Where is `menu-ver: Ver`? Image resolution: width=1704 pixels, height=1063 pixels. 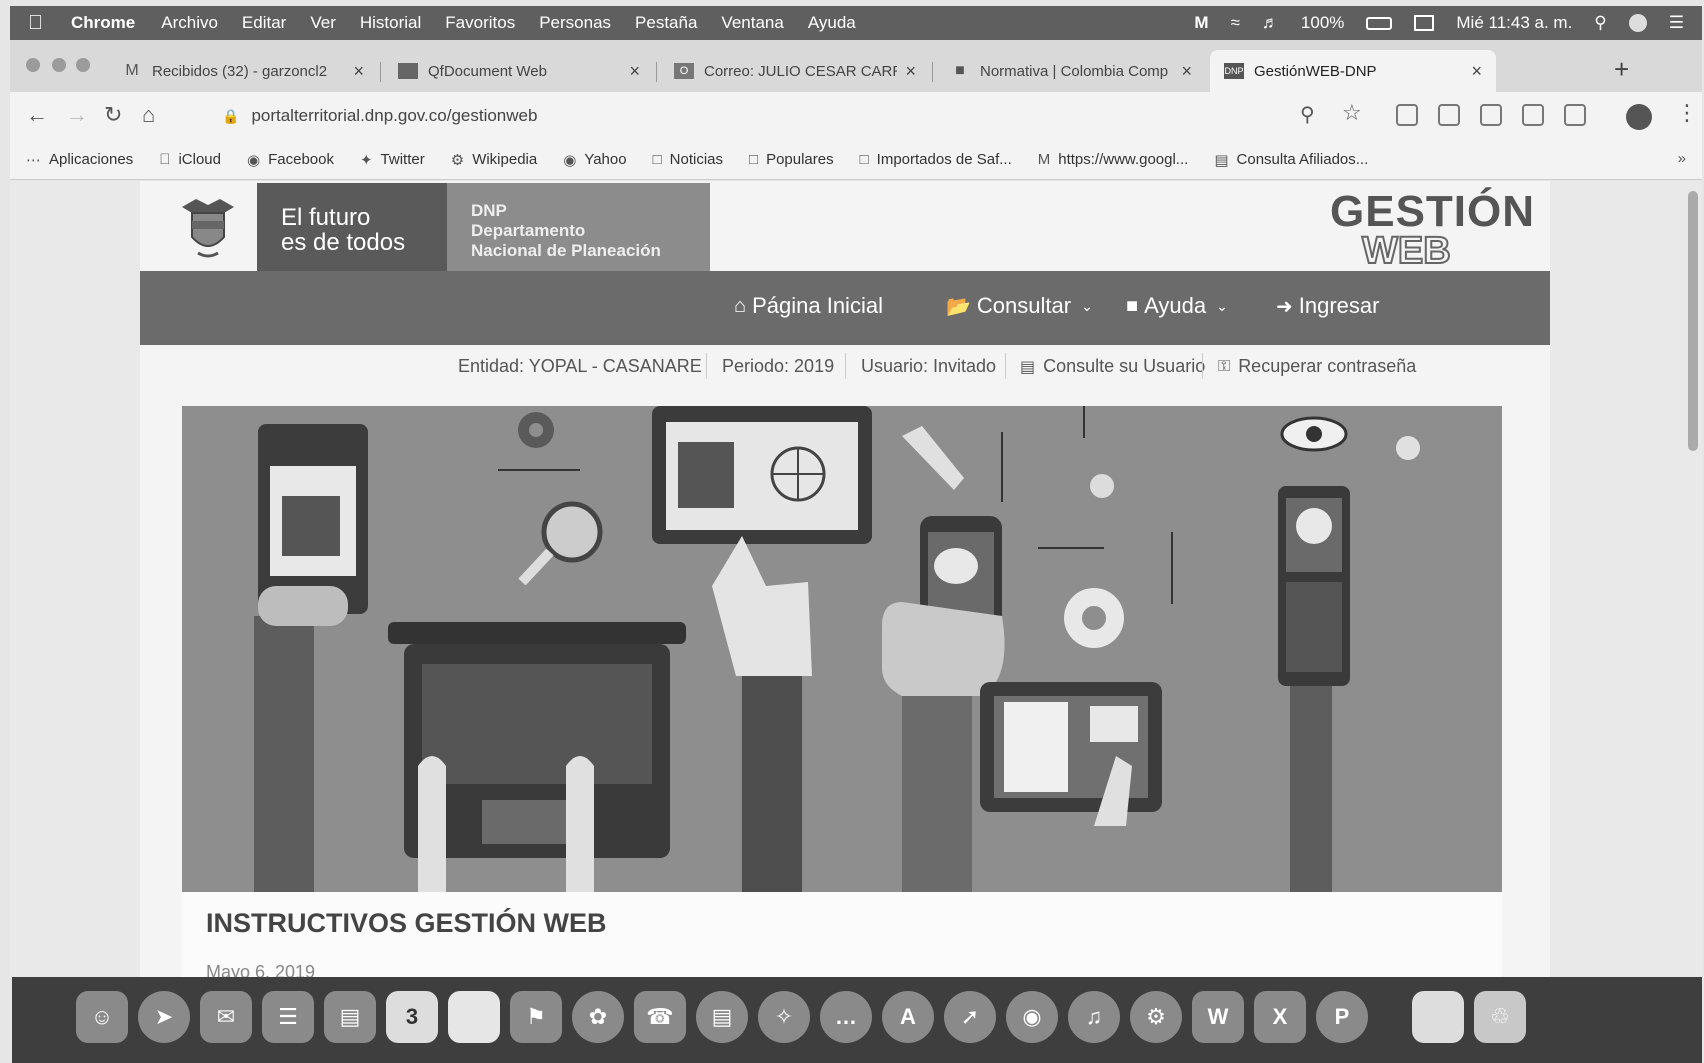 menu-ver: Ver is located at coordinates (323, 23).